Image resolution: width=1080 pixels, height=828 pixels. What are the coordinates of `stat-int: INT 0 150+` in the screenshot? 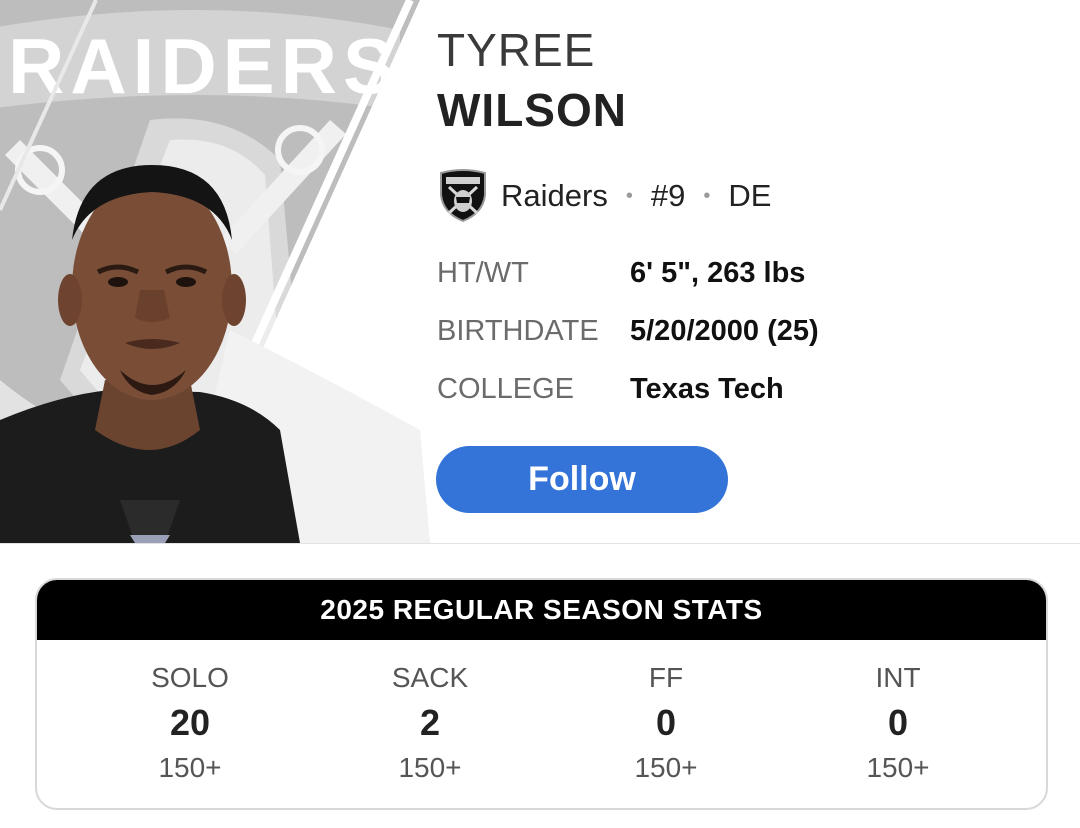 It's located at (898, 723).